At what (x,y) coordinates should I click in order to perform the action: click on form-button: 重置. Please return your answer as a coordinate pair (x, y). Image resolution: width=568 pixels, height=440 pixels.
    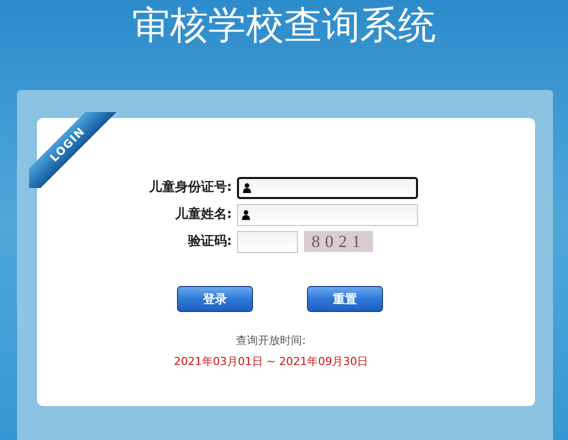
    Looking at the image, I should click on (345, 299).